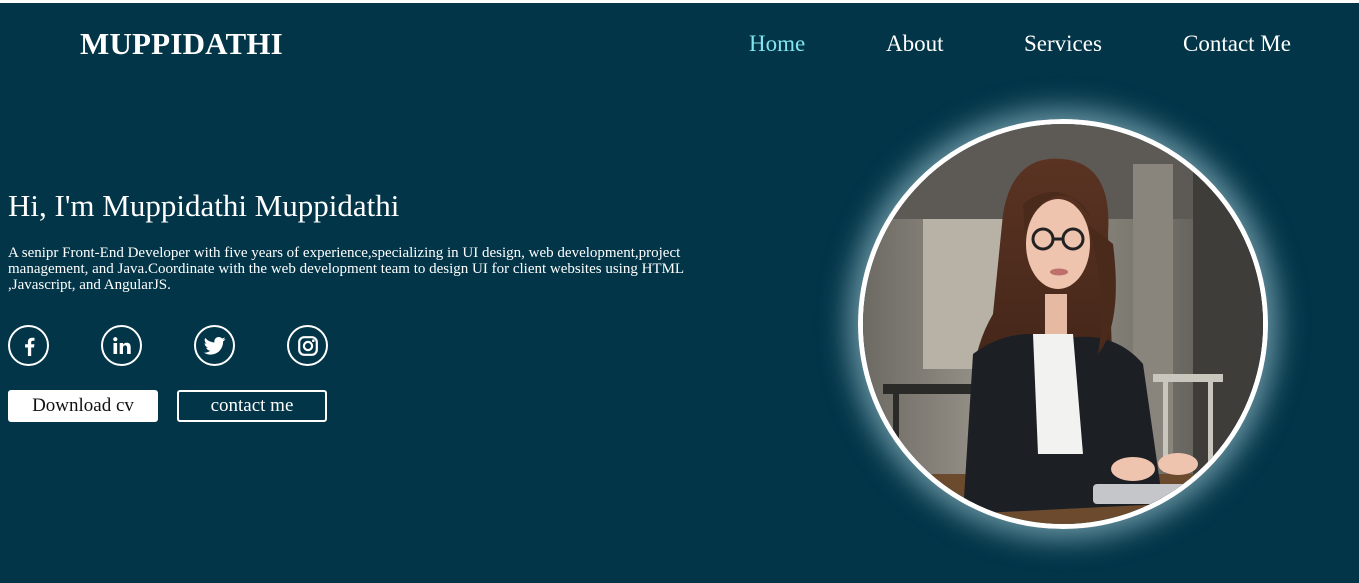  What do you see at coordinates (252, 406) in the screenshot?
I see `contact-me-button: contact me` at bounding box center [252, 406].